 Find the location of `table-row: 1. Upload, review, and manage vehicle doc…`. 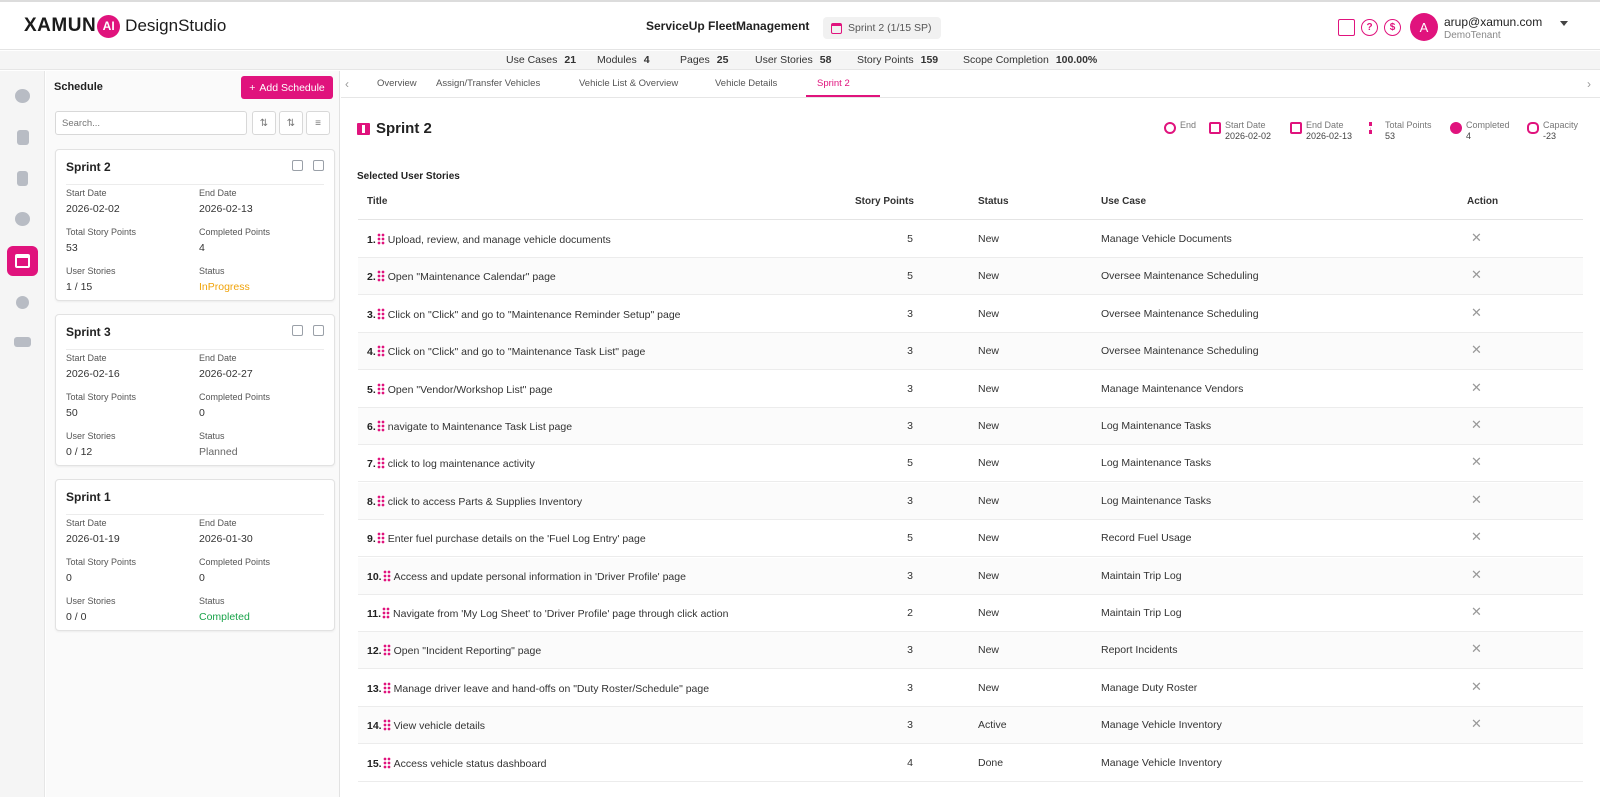

table-row: 1. Upload, review, and manage vehicle doc… is located at coordinates (970, 239).